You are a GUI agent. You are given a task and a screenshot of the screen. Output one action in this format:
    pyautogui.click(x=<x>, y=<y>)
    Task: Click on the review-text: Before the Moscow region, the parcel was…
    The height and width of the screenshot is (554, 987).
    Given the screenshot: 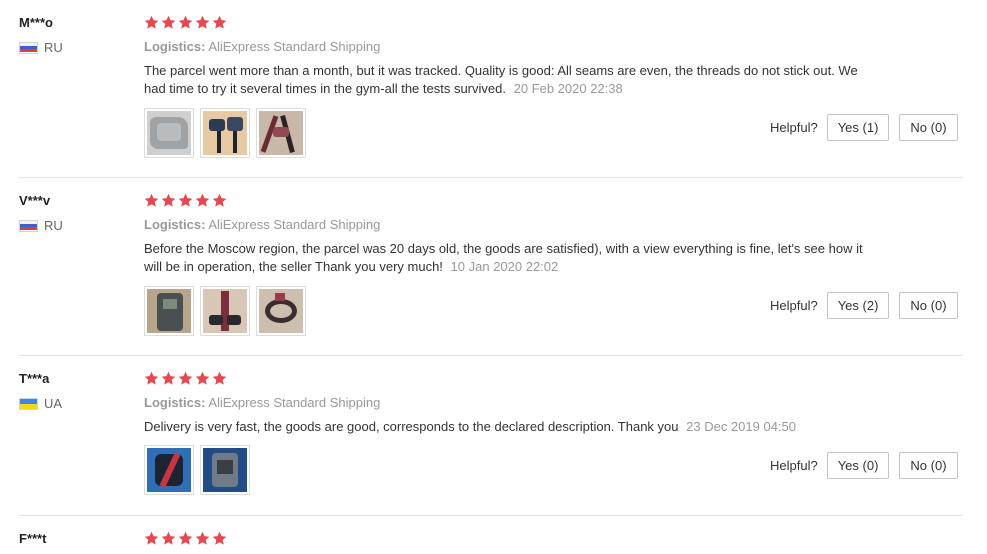 What is the action you would take?
    pyautogui.click(x=504, y=258)
    